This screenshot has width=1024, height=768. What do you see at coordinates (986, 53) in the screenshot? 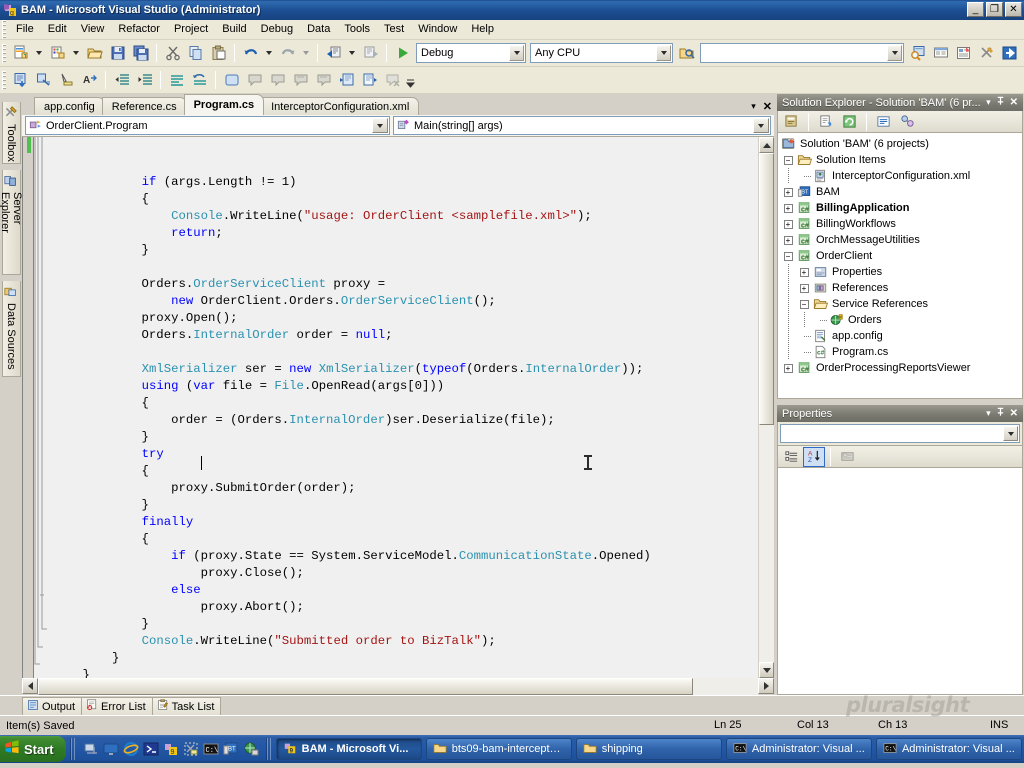
I see `toolbox-icon` at bounding box center [986, 53].